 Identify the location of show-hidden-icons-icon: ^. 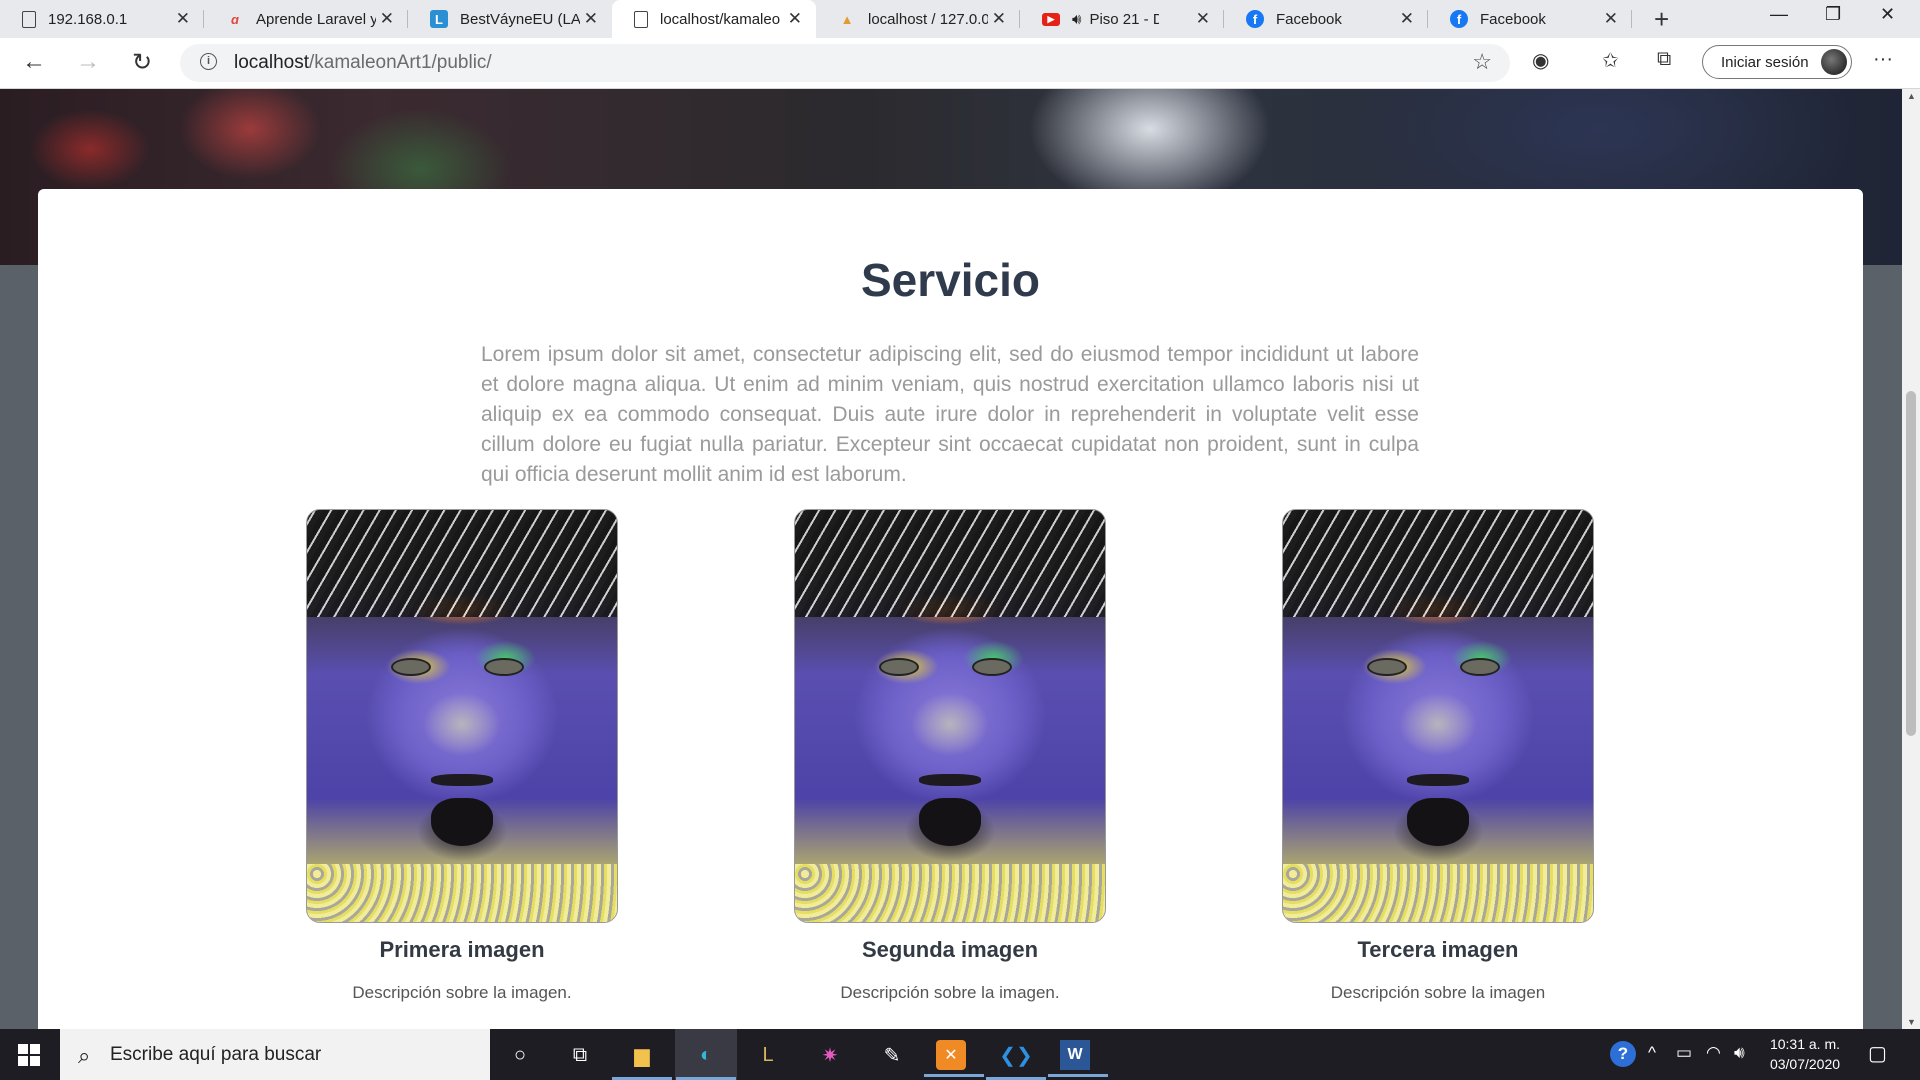
(1652, 1053).